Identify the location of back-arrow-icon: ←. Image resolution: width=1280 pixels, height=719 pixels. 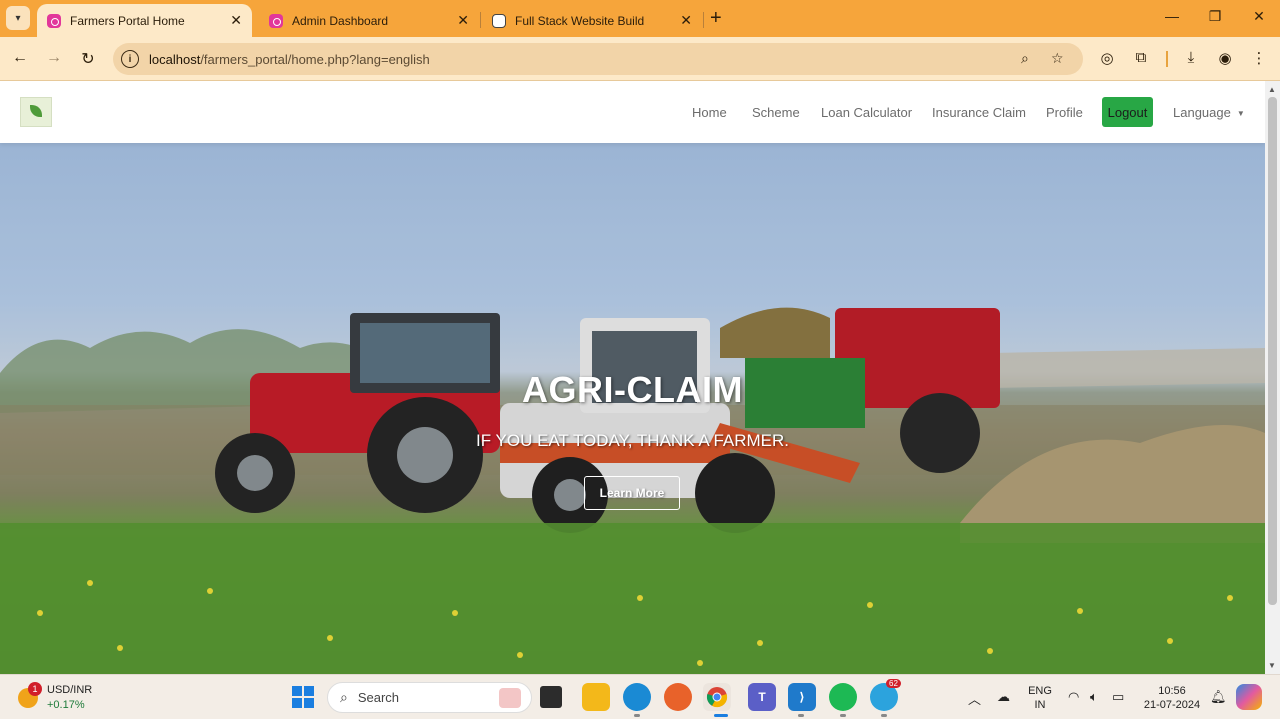
(20, 58).